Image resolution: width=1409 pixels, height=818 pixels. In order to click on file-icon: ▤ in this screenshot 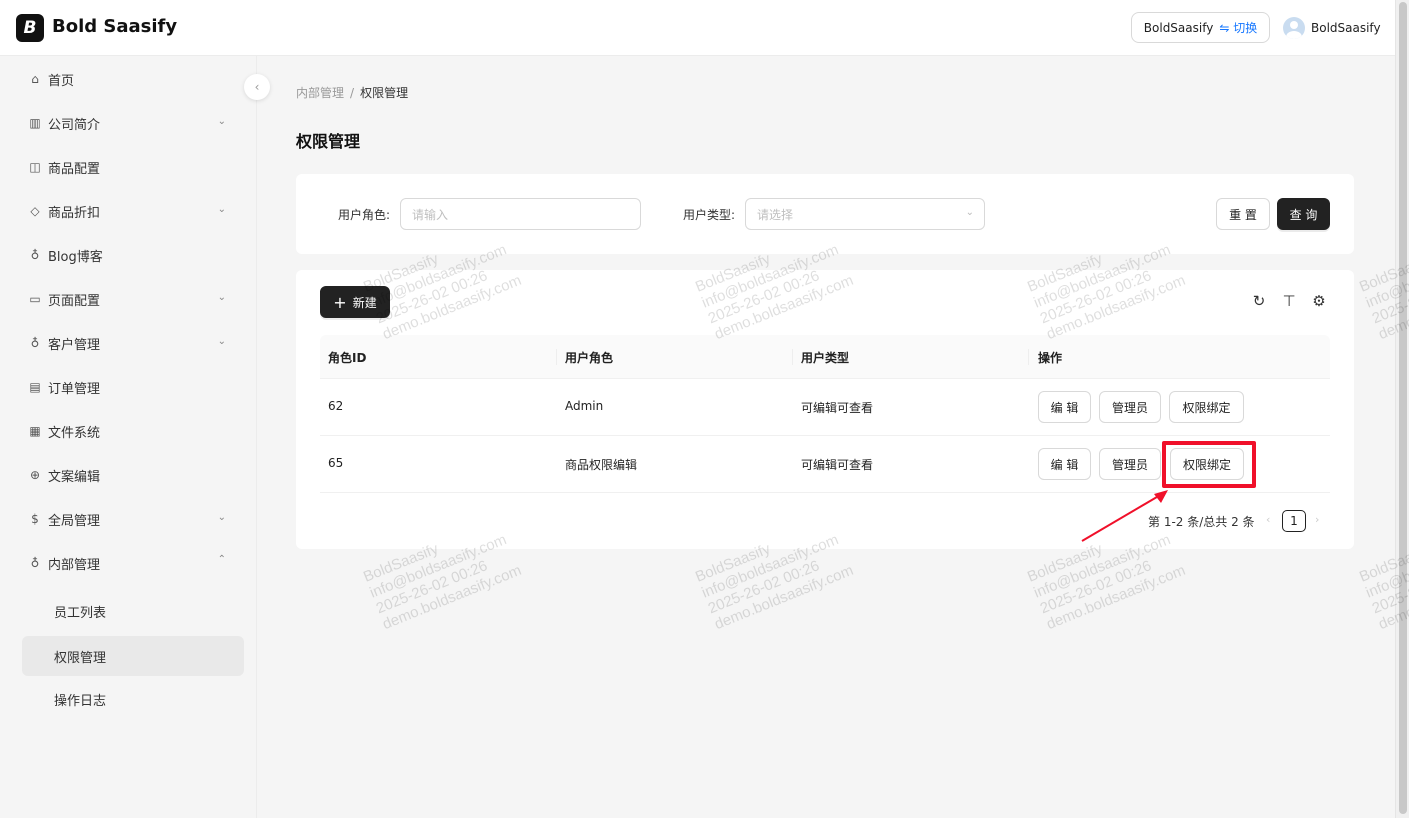, I will do `click(35, 387)`.